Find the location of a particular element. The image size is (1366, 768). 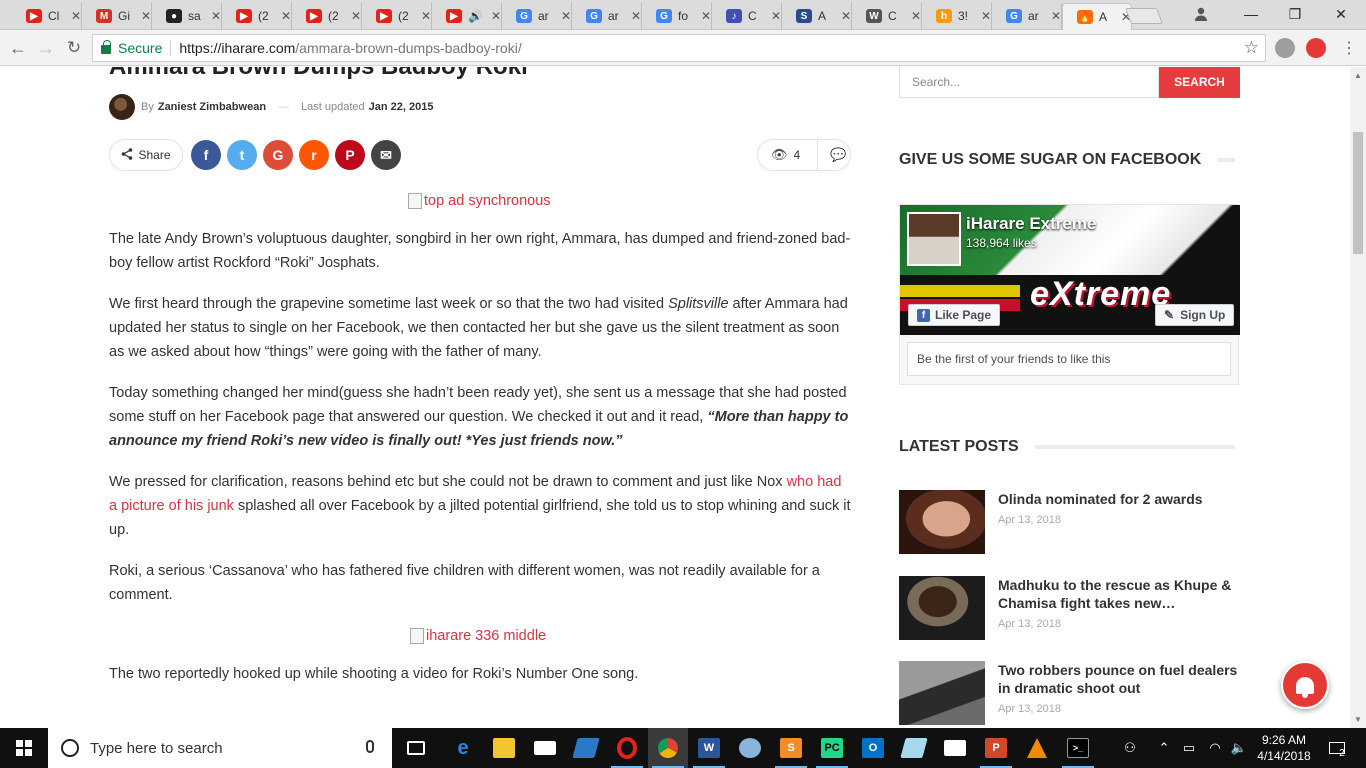

search-button: SEARCH is located at coordinates (1199, 82).